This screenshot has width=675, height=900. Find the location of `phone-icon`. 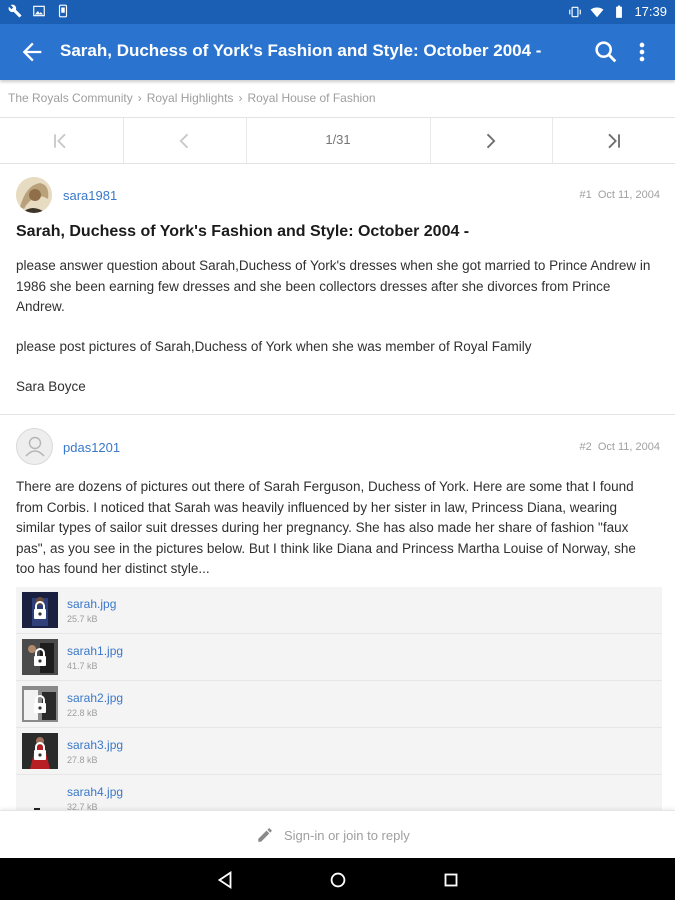

phone-icon is located at coordinates (63, 11).